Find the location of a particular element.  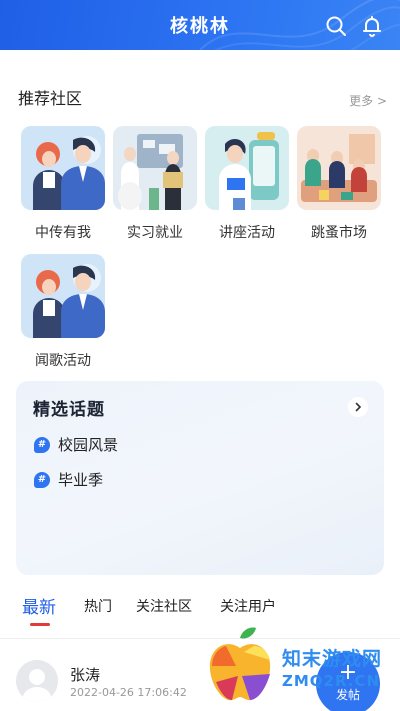

community-card: 跳蚤市场 is located at coordinates (339, 184).